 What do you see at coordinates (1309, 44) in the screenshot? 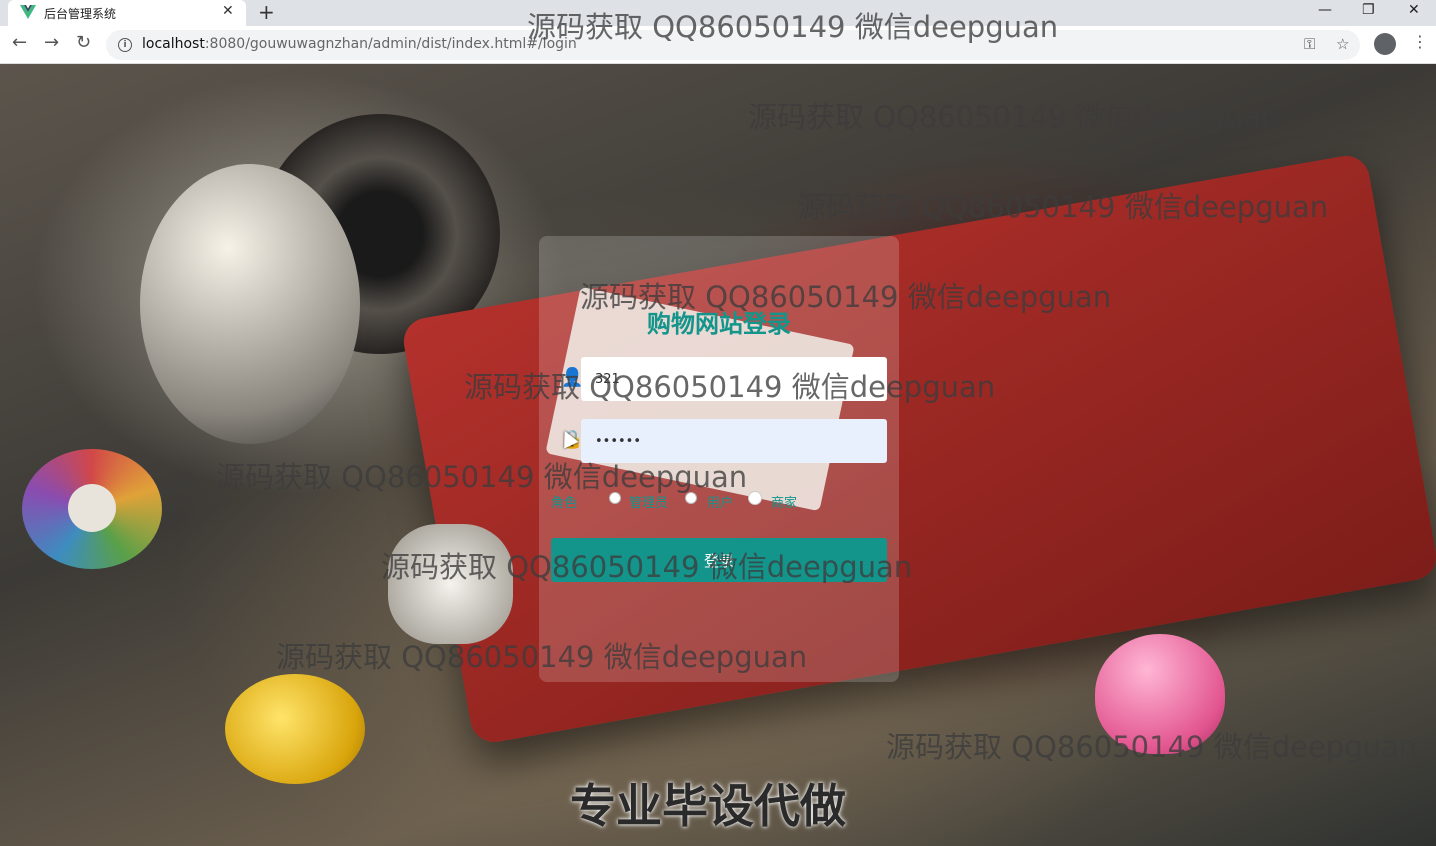
I see `key-icon: ⚿` at bounding box center [1309, 44].